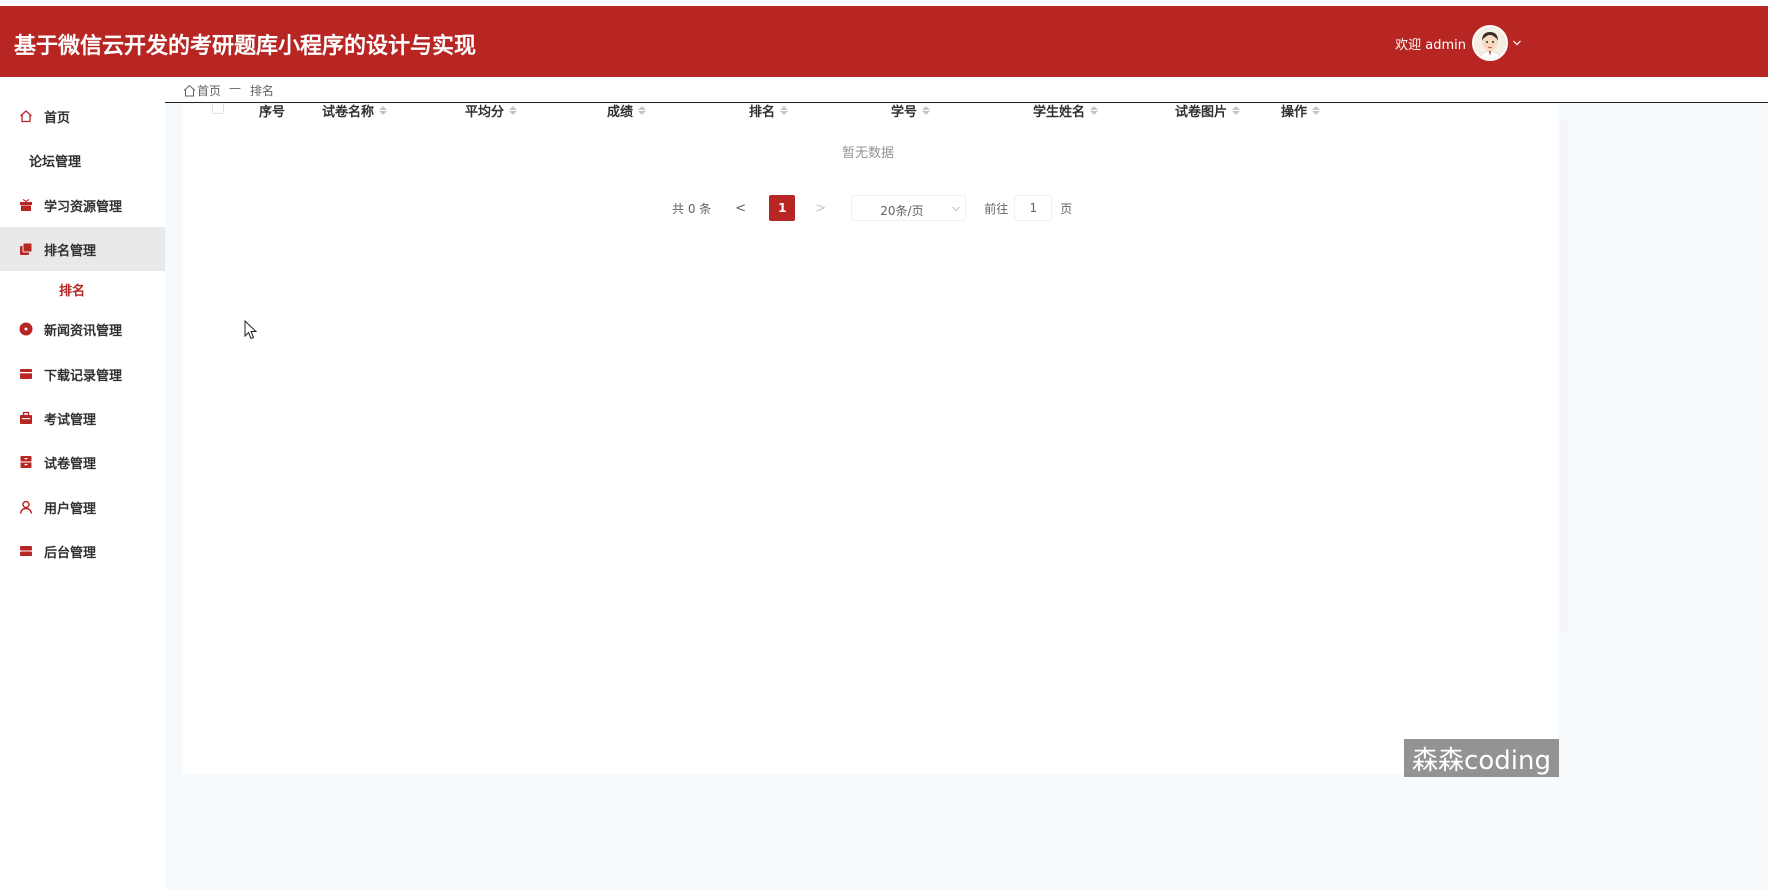  What do you see at coordinates (70, 251) in the screenshot?
I see `sidebar-item-label: 排名管理` at bounding box center [70, 251].